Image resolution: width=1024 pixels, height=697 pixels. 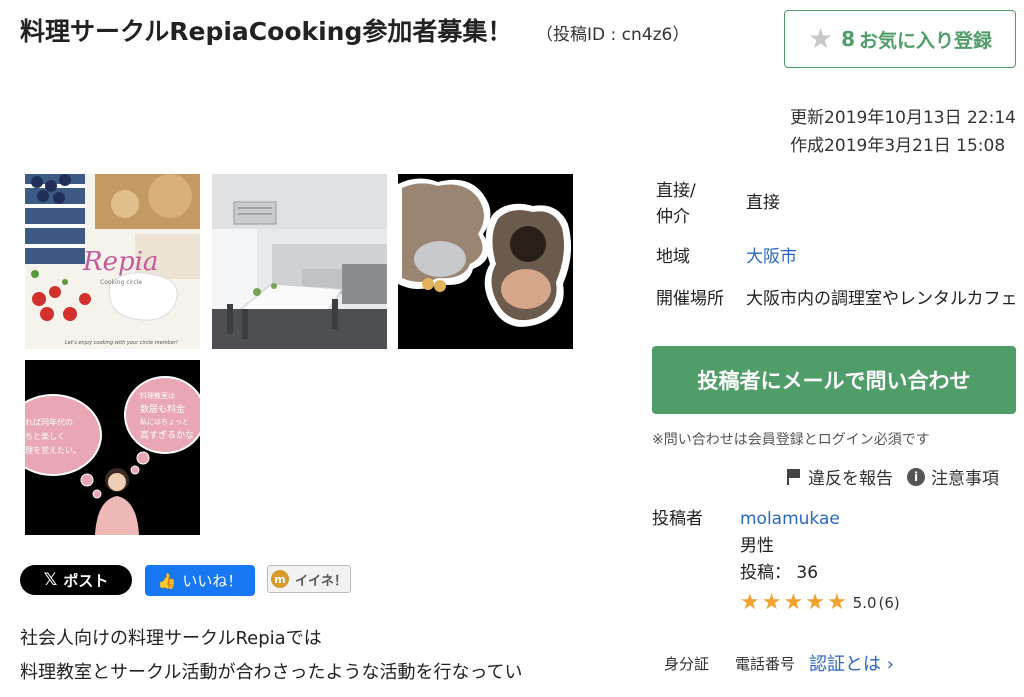 I want to click on info-row-venue: 開催場所 大阪市内の調理室やレンタルカフェ, so click(x=837, y=312).